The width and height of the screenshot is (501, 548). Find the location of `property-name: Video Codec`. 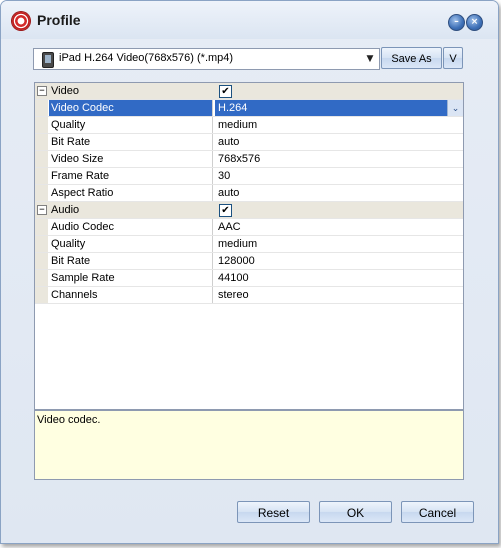

property-name: Video Codec is located at coordinates (131, 108).